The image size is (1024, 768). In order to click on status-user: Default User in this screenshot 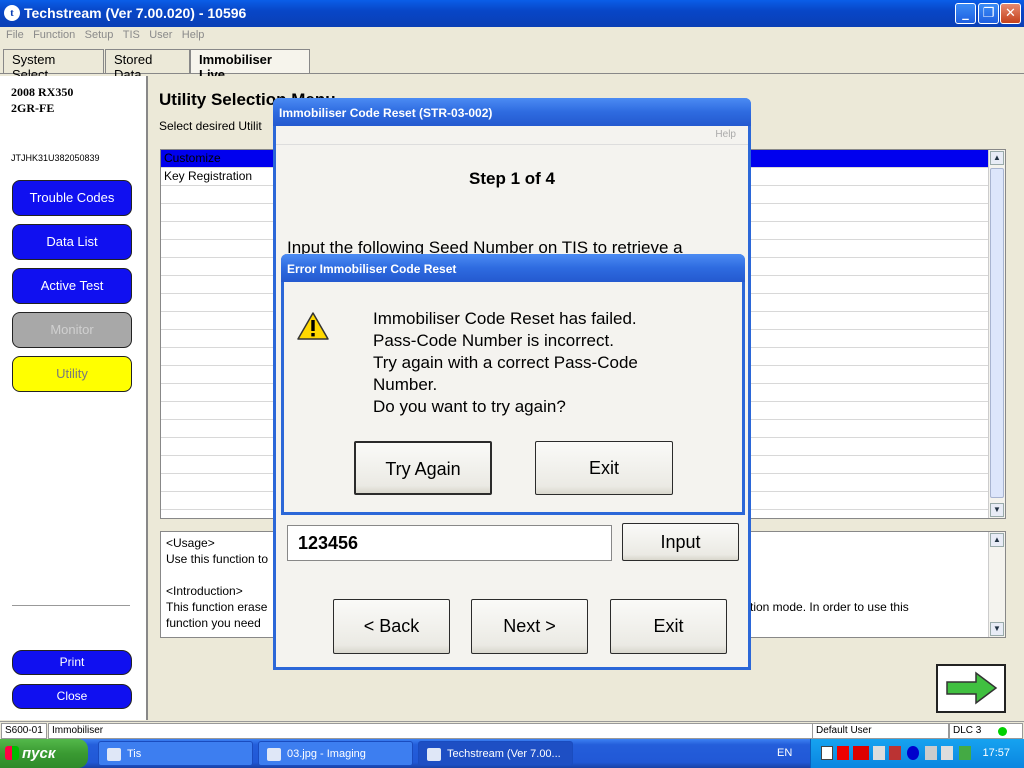, I will do `click(880, 731)`.